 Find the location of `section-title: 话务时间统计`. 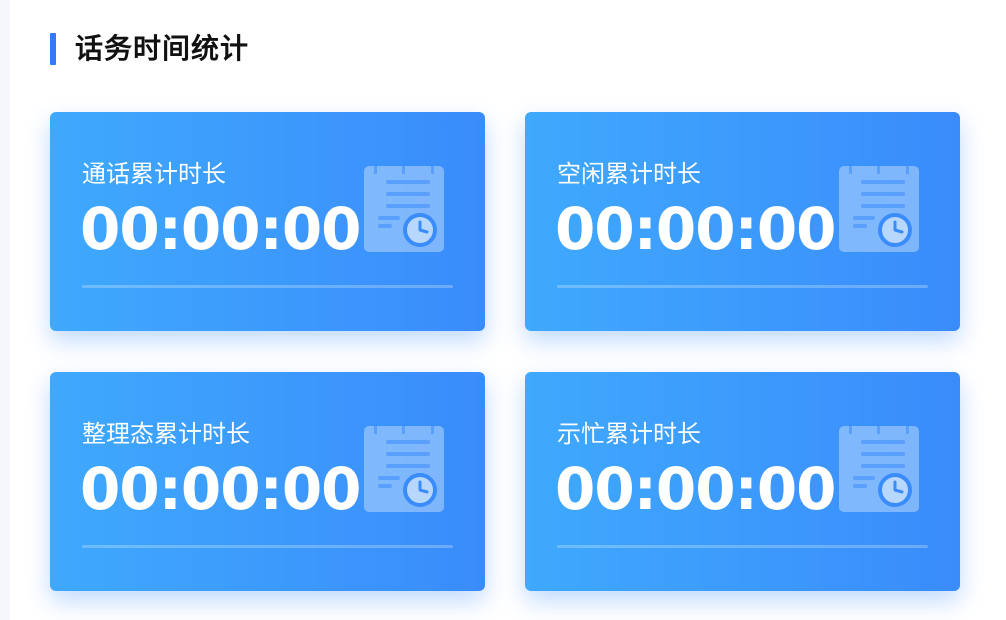

section-title: 话务时间统计 is located at coordinates (162, 48).